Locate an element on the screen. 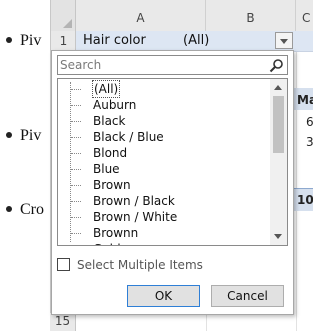  filter-list-item-label: Blond is located at coordinates (110, 153).